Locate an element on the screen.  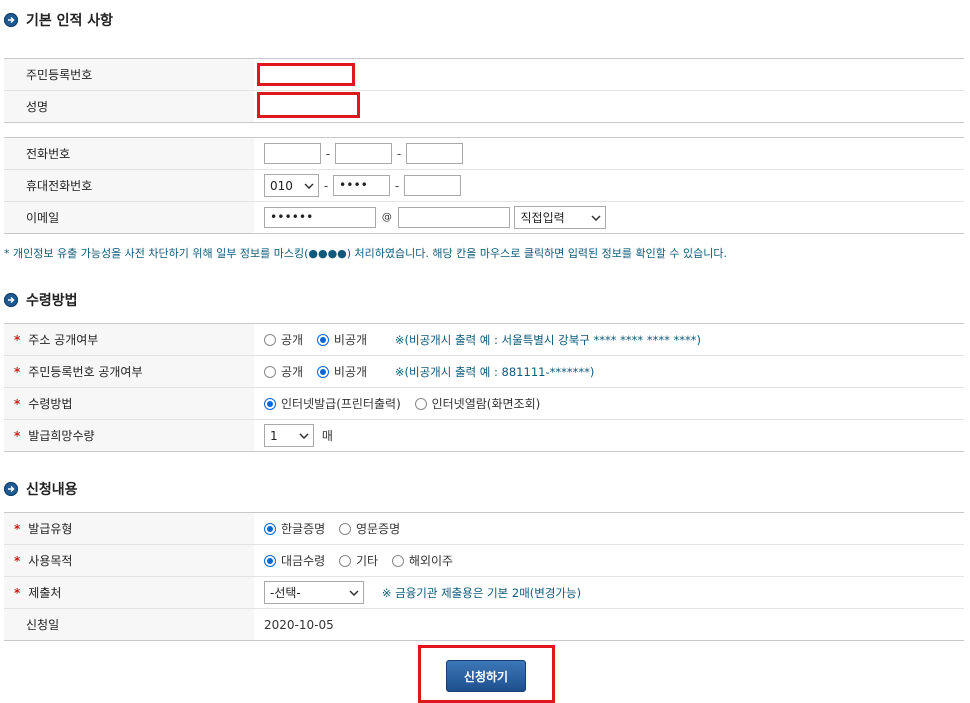
submit-to-label: * 제출처 is located at coordinates (129, 592).